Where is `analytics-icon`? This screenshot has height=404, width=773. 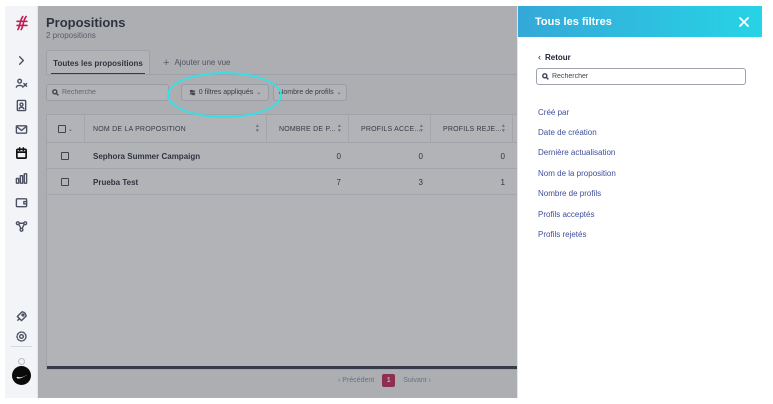 analytics-icon is located at coordinates (21, 178).